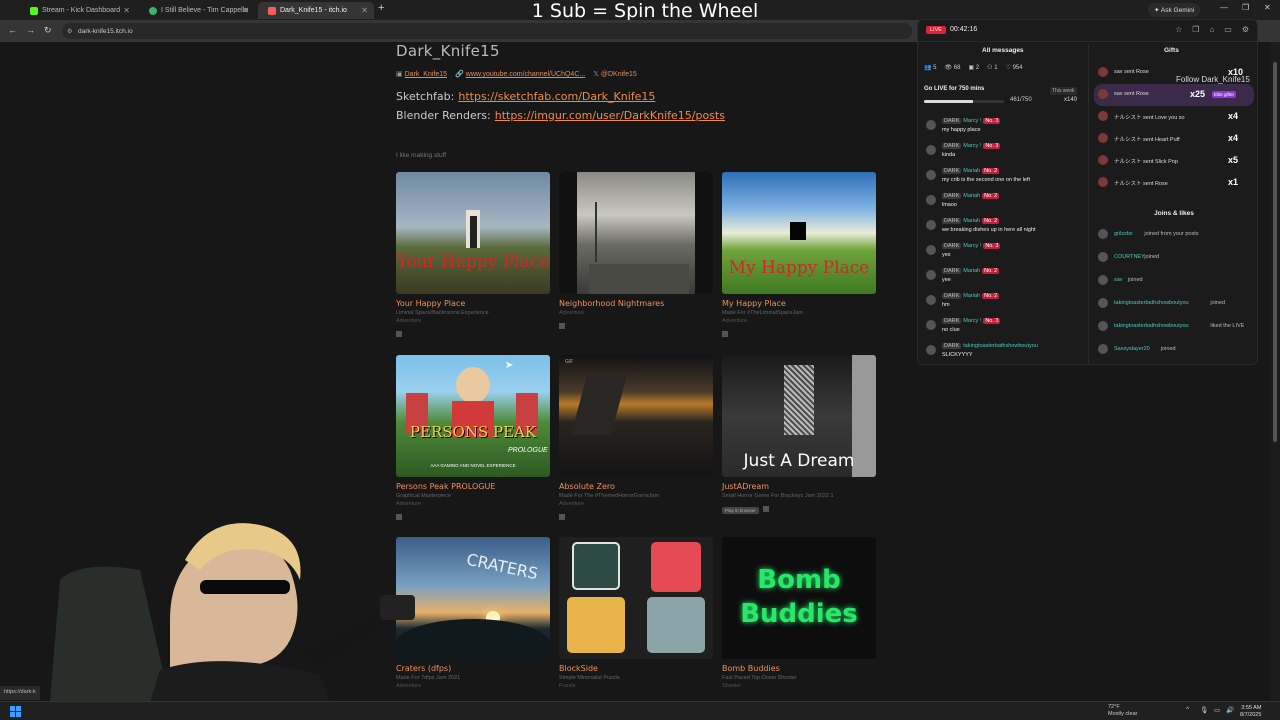 This screenshot has width=1280, height=720. Describe the element at coordinates (1129, 257) in the screenshot. I see `join-username: COURTNEY` at that location.